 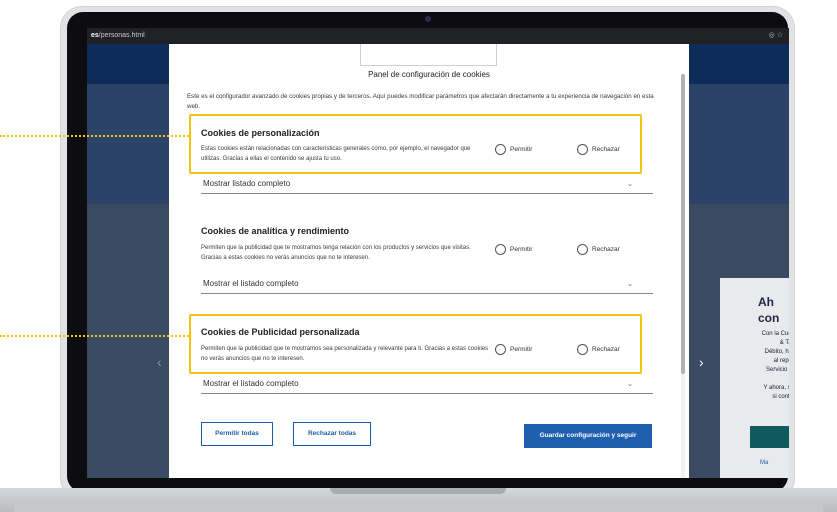 I want to click on address-bar: es/personas.html ◎ ☆, so click(x=438, y=36).